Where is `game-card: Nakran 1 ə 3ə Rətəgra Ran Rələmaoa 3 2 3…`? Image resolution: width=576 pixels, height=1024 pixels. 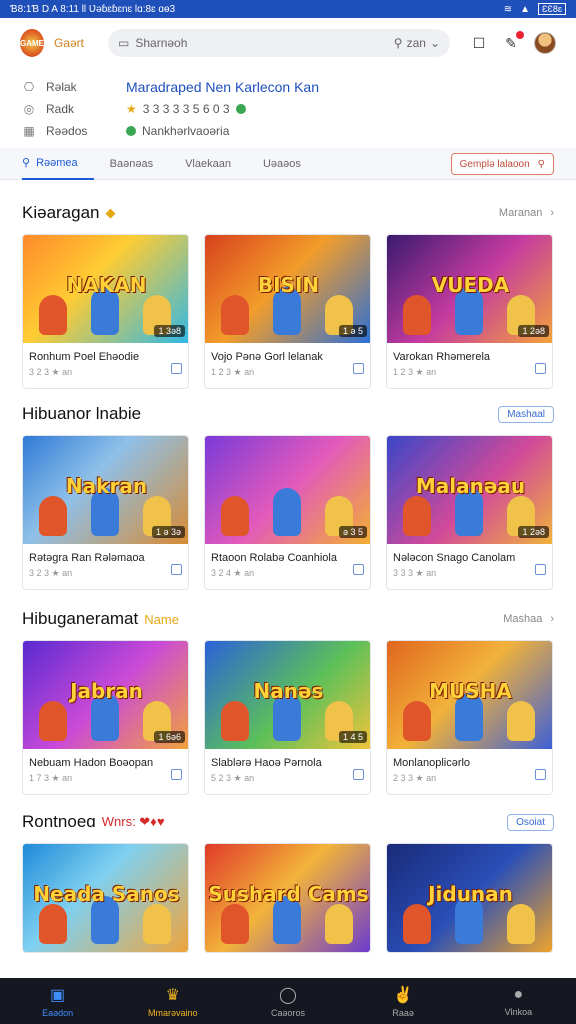
game-card: Nakran 1 ə 3ə Rətəgra Ran Rələmaoa 3 2 3… is located at coordinates (105, 512).